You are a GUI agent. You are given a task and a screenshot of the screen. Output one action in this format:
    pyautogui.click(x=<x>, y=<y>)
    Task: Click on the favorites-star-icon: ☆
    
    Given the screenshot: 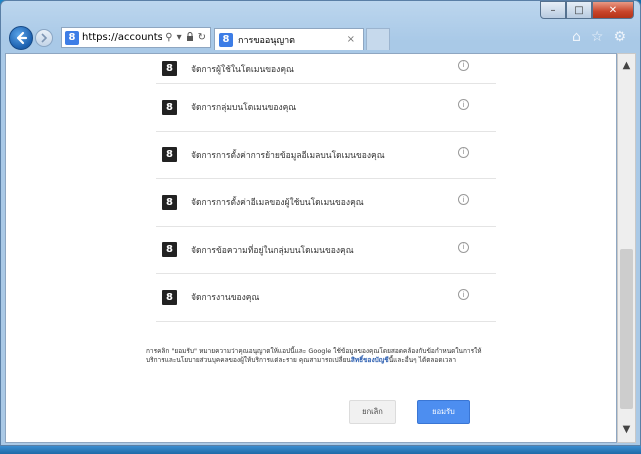 What is the action you would take?
    pyautogui.click(x=597, y=37)
    